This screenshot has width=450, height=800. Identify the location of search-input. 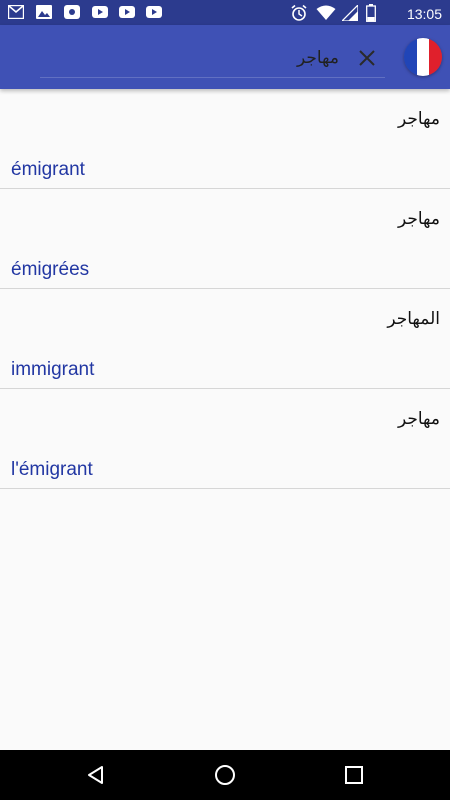
(219, 58).